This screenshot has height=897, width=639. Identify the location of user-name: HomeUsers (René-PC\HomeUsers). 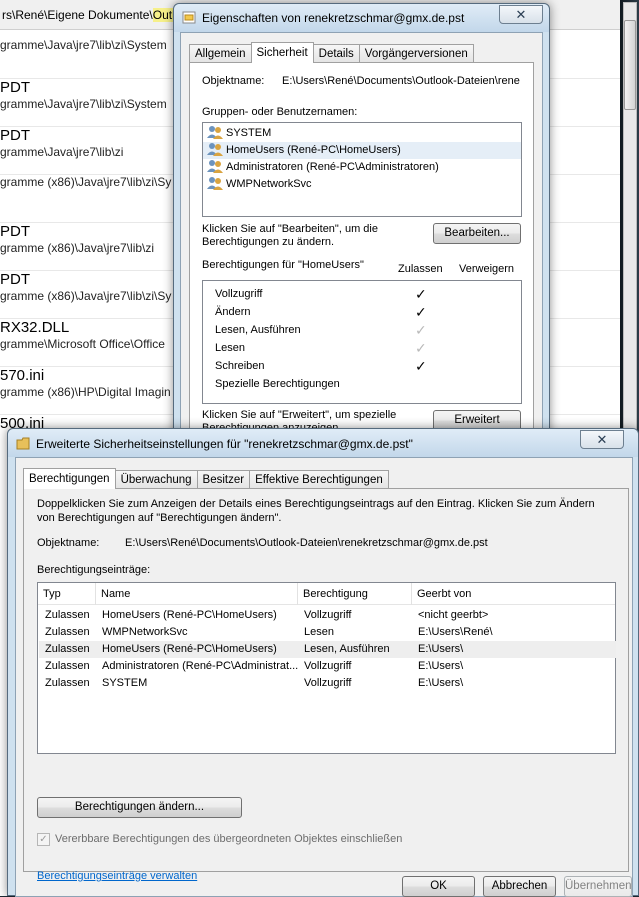
(313, 150).